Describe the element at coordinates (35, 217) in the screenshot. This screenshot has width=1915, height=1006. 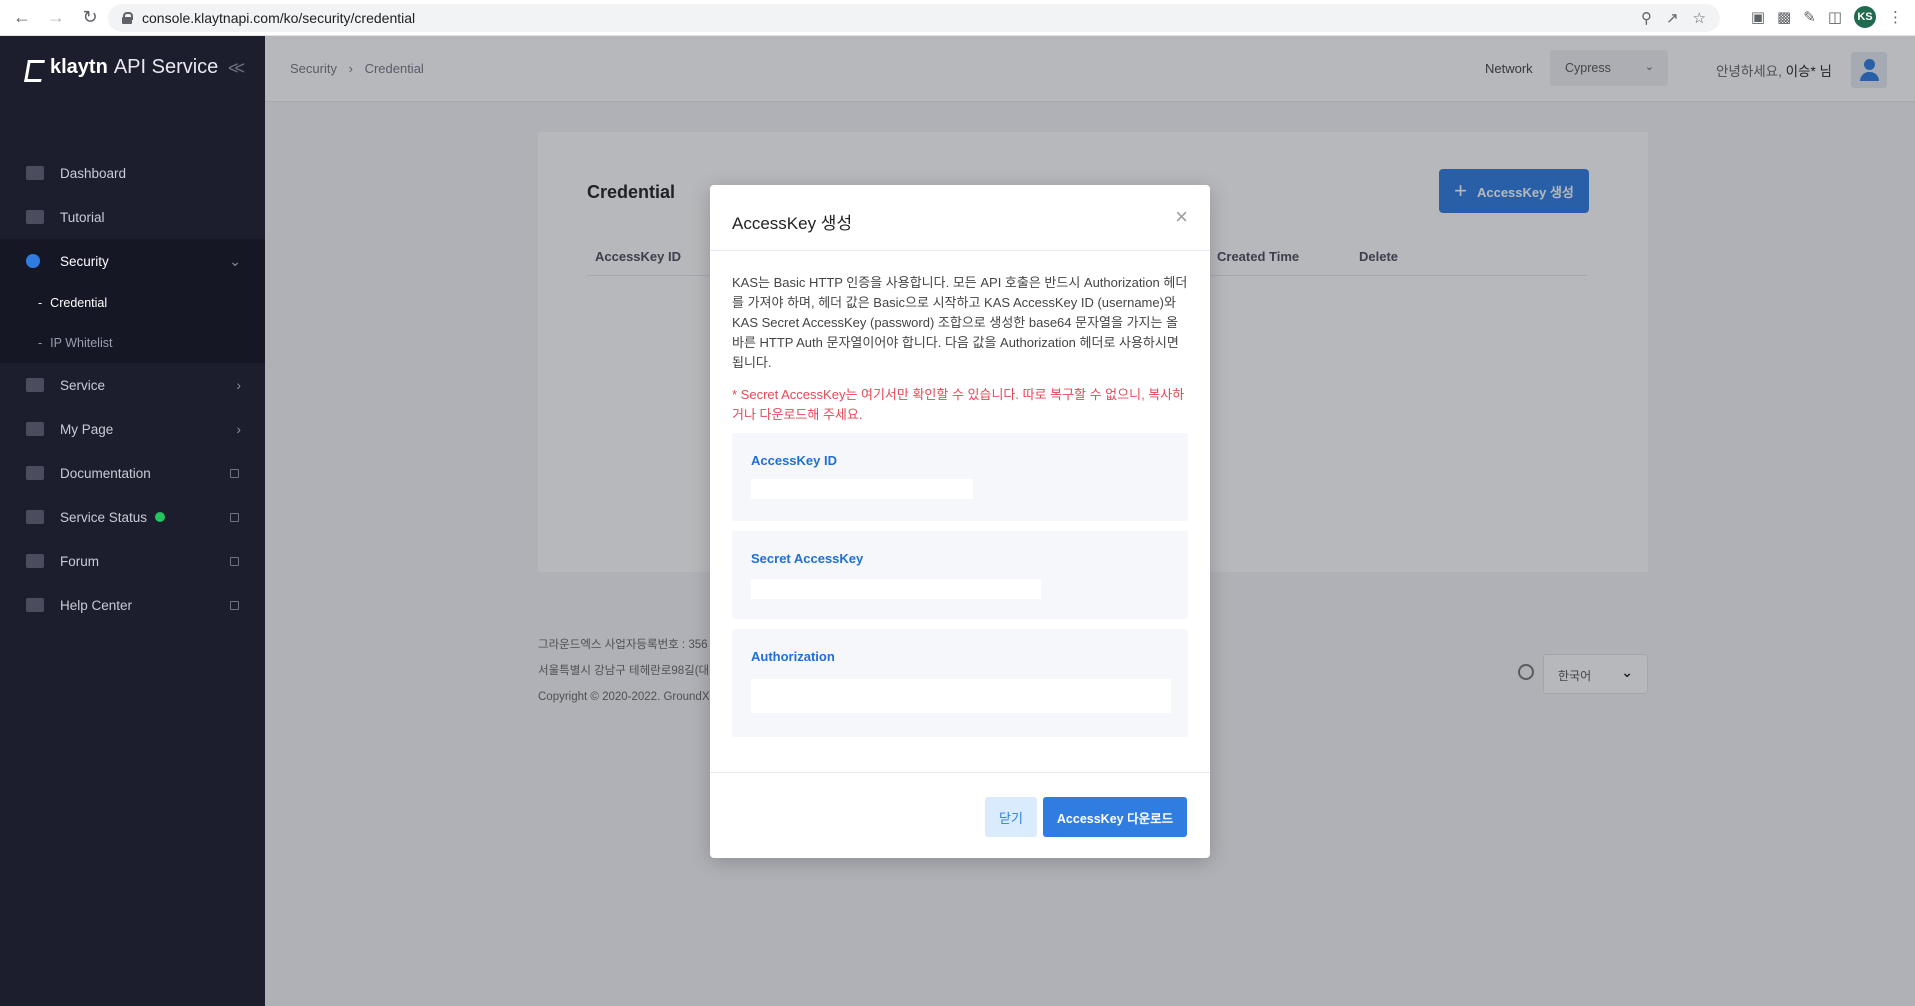
I see `video-icon` at that location.